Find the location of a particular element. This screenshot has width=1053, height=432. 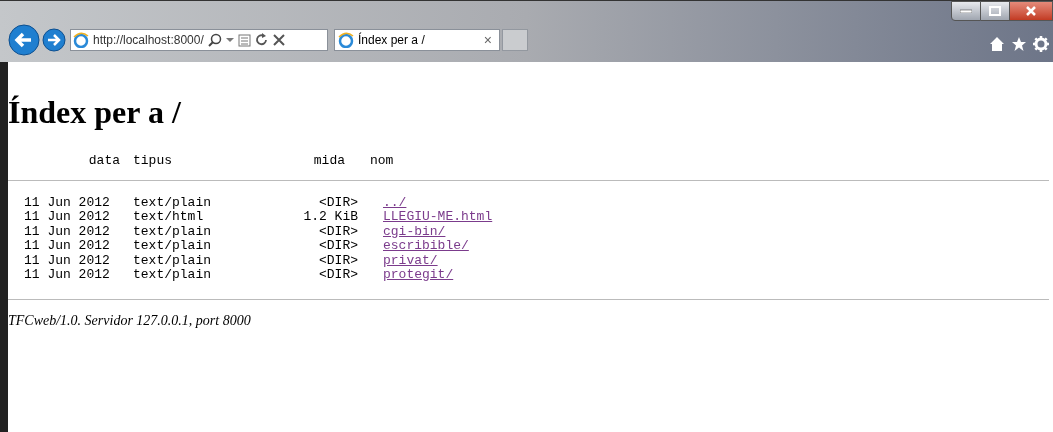

size-cell-text: 1.2 KiB is located at coordinates (330, 217).